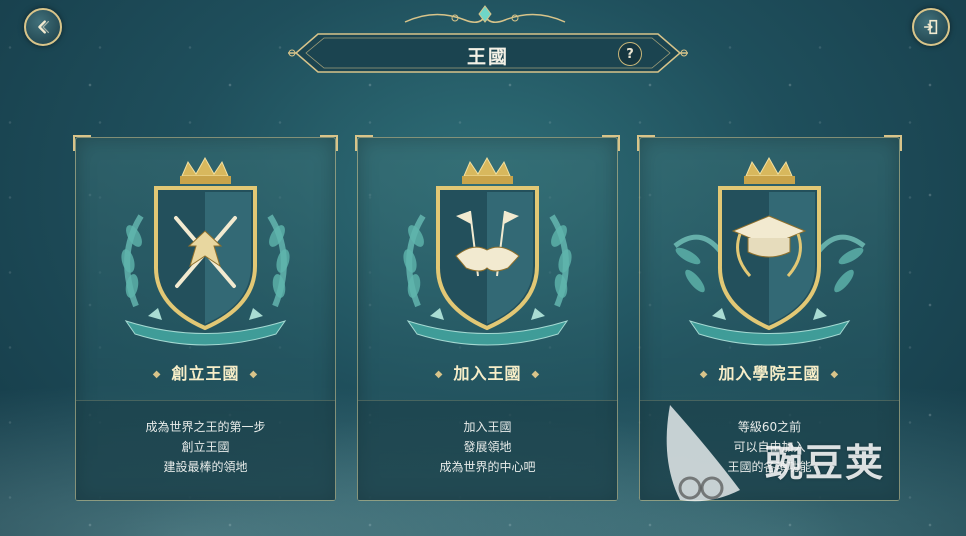  I want to click on title-banner: 王國 ?, so click(488, 53).